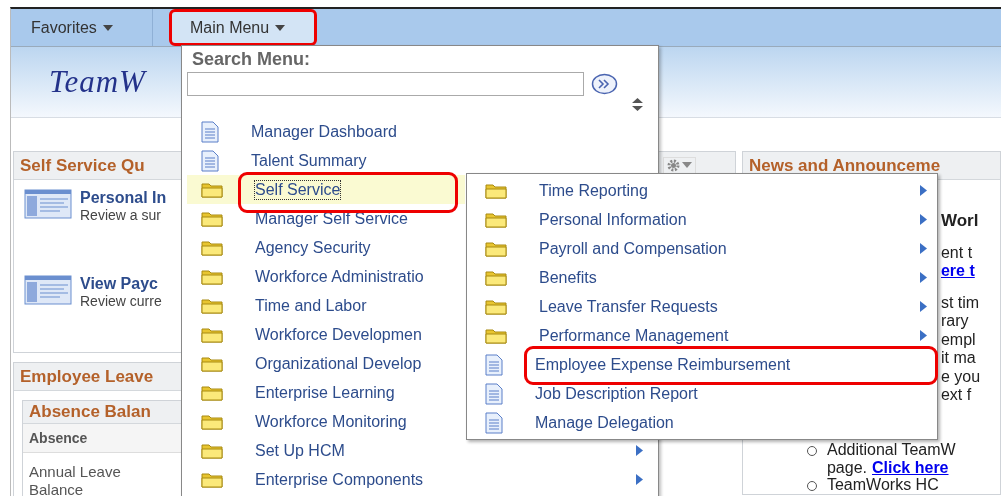 The image size is (1007, 496). I want to click on logo-text: TeamW, so click(97, 82).